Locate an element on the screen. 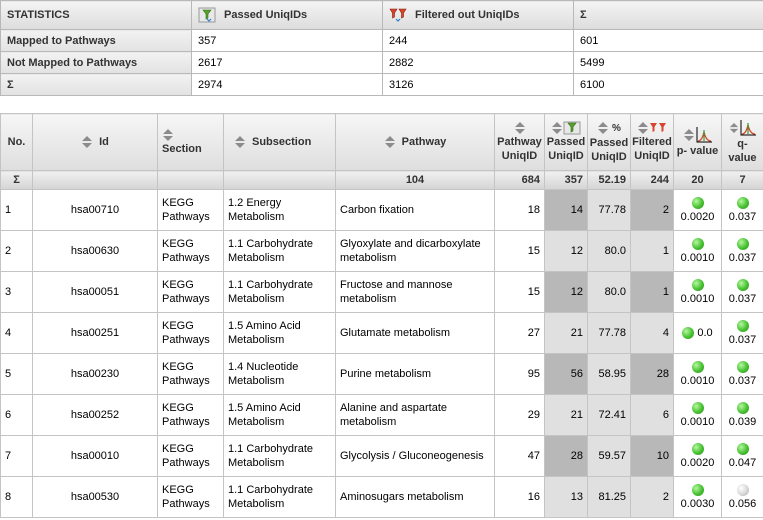 Image resolution: width=763 pixels, height=520 pixels. stats-row: Not Mapped to Pathways 2617 2882 5499 is located at coordinates (381, 62).